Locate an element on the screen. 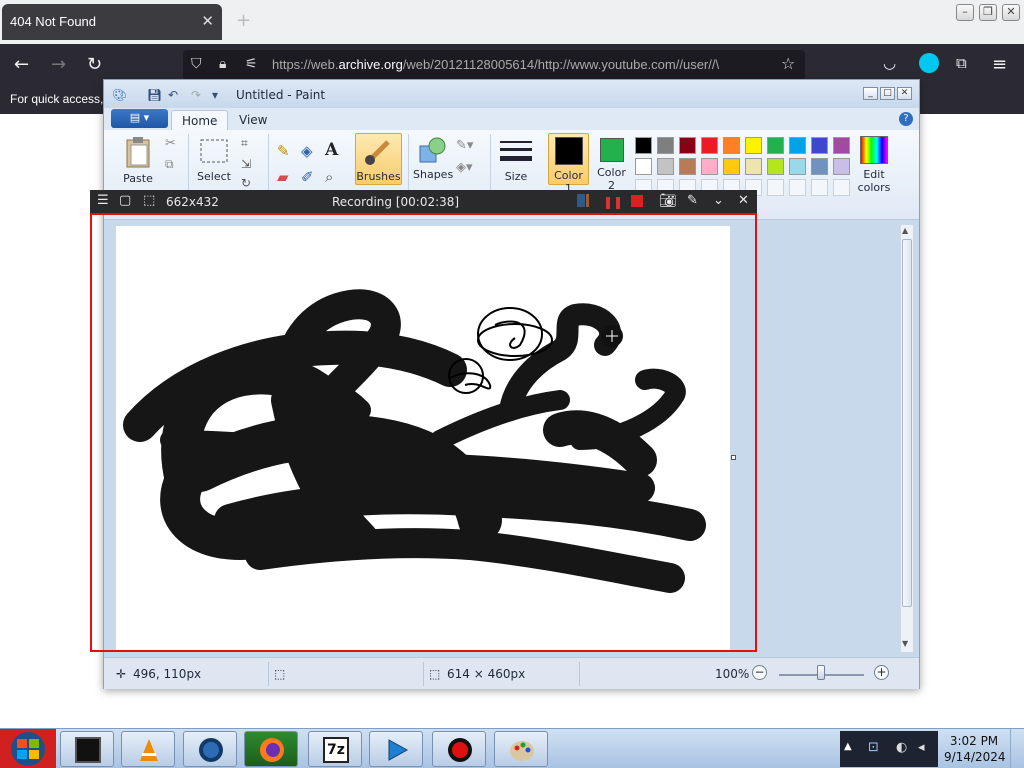 The height and width of the screenshot is (768, 1024). tab-home: Home is located at coordinates (200, 120).